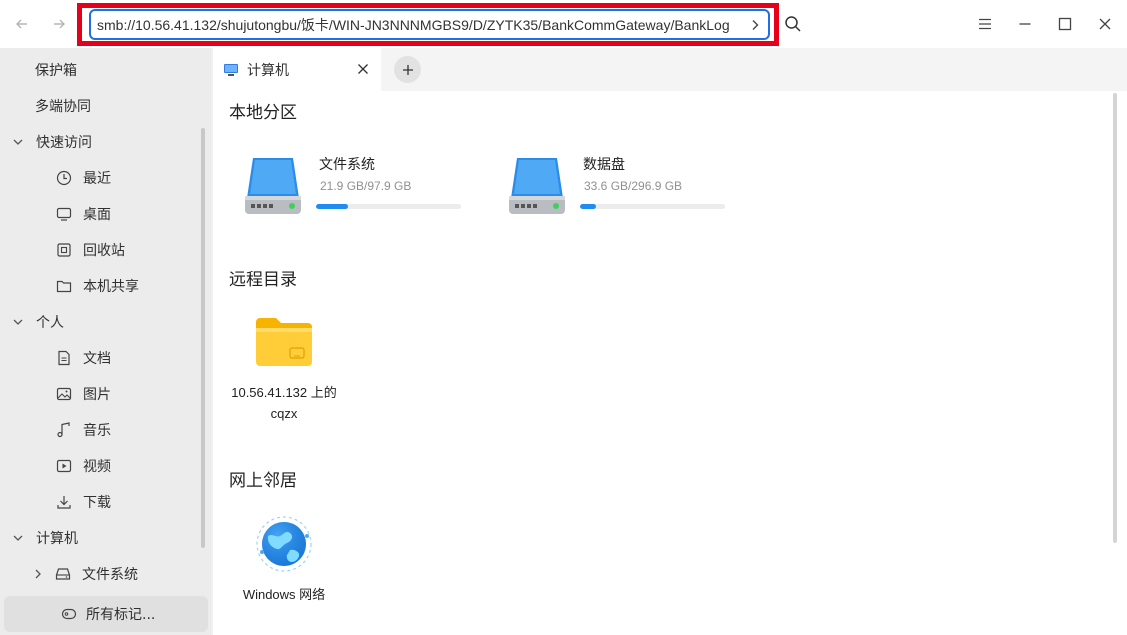 This screenshot has width=1127, height=635. What do you see at coordinates (97, 215) in the screenshot?
I see `sidebar-item-label: 桌面` at bounding box center [97, 215].